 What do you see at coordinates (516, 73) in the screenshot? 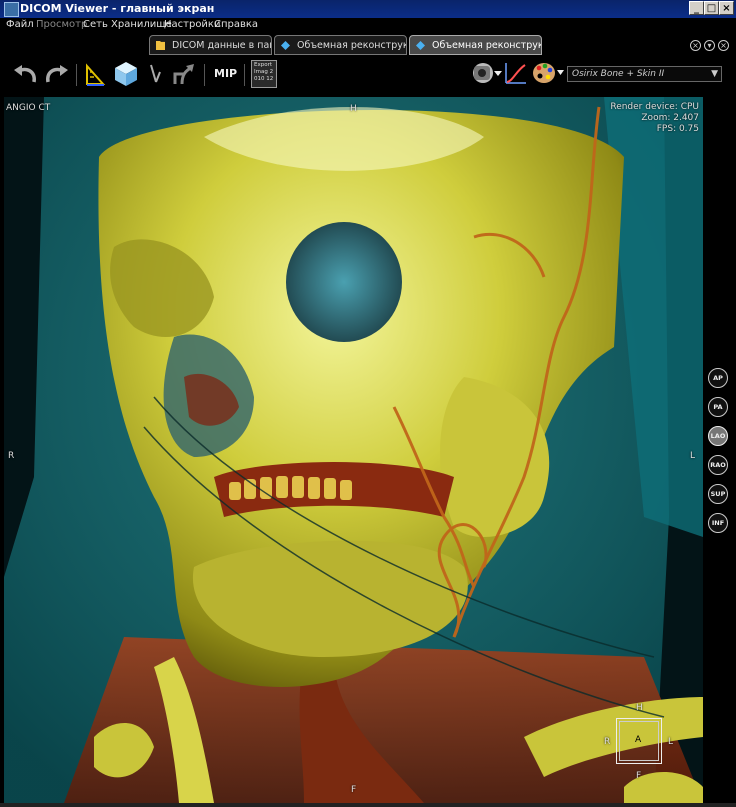
I see `curve-icon` at bounding box center [516, 73].